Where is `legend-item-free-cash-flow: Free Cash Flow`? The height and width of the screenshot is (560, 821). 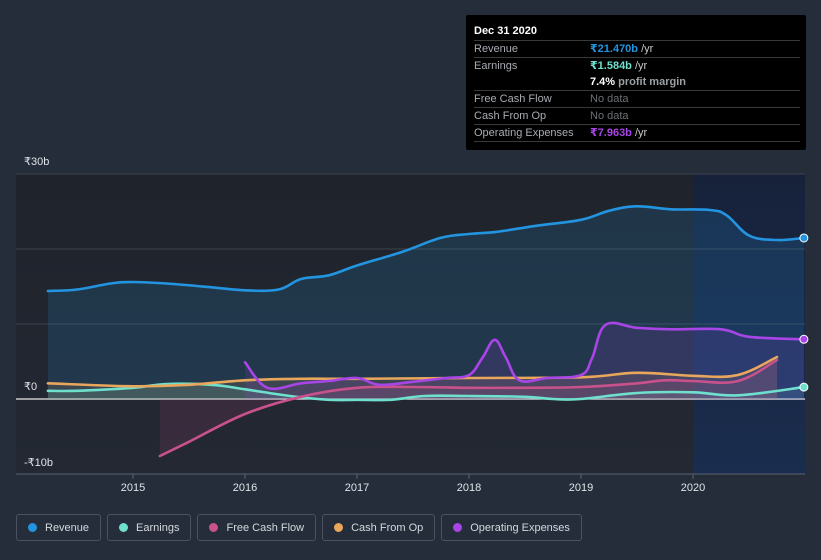
legend-item-free-cash-flow: Free Cash Flow is located at coordinates (257, 527).